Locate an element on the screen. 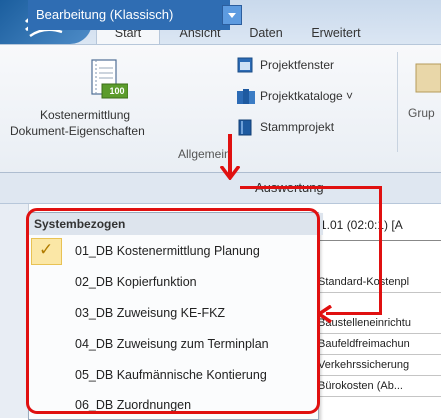 The width and height of the screenshot is (441, 420). big-button-label-1: Kostenermittlung is located at coordinates (85, 115).